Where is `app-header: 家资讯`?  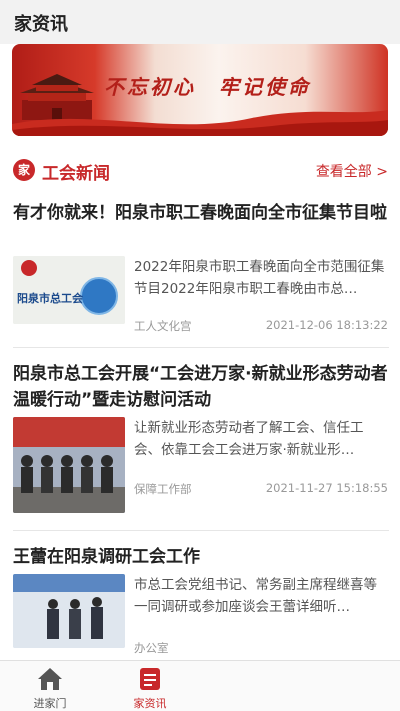
app-header: 家资讯 is located at coordinates (200, 22).